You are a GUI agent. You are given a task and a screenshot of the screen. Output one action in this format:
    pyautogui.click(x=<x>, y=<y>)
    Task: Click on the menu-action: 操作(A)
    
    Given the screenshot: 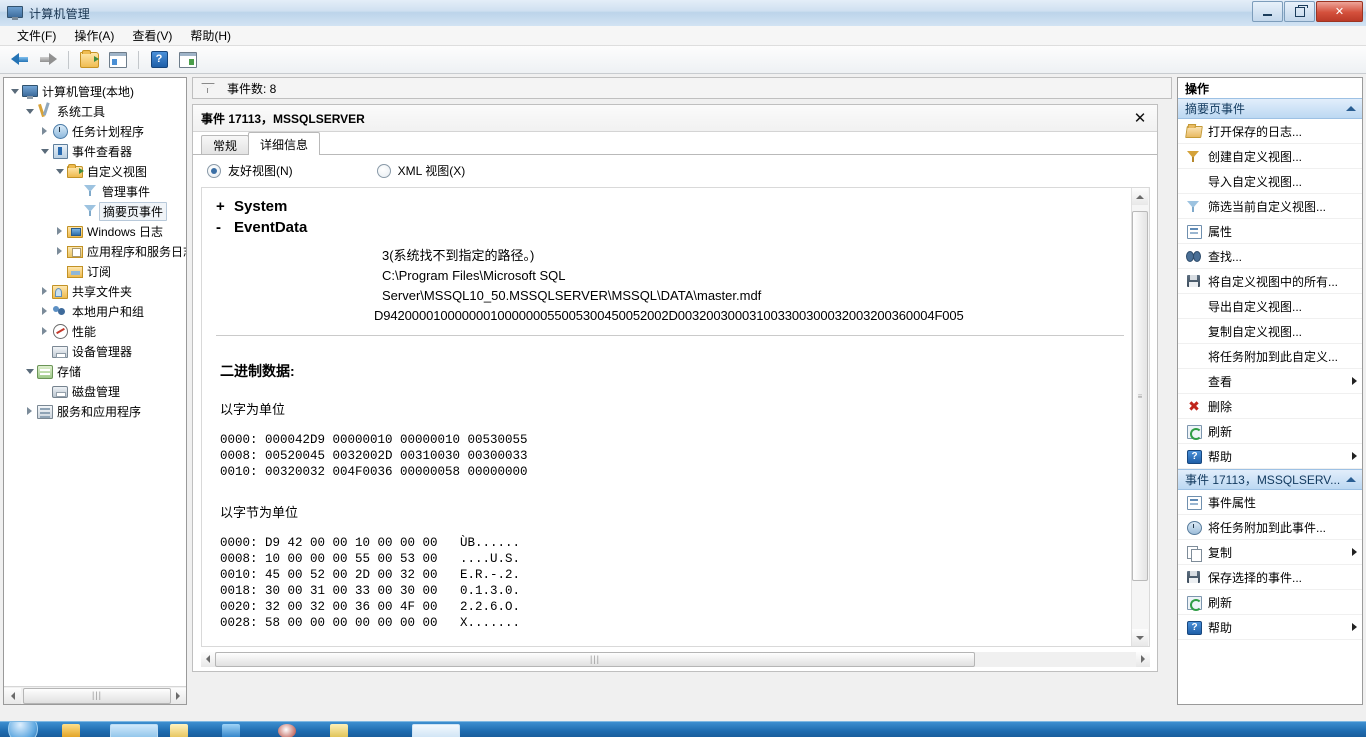 What is the action you would take?
    pyautogui.click(x=94, y=35)
    